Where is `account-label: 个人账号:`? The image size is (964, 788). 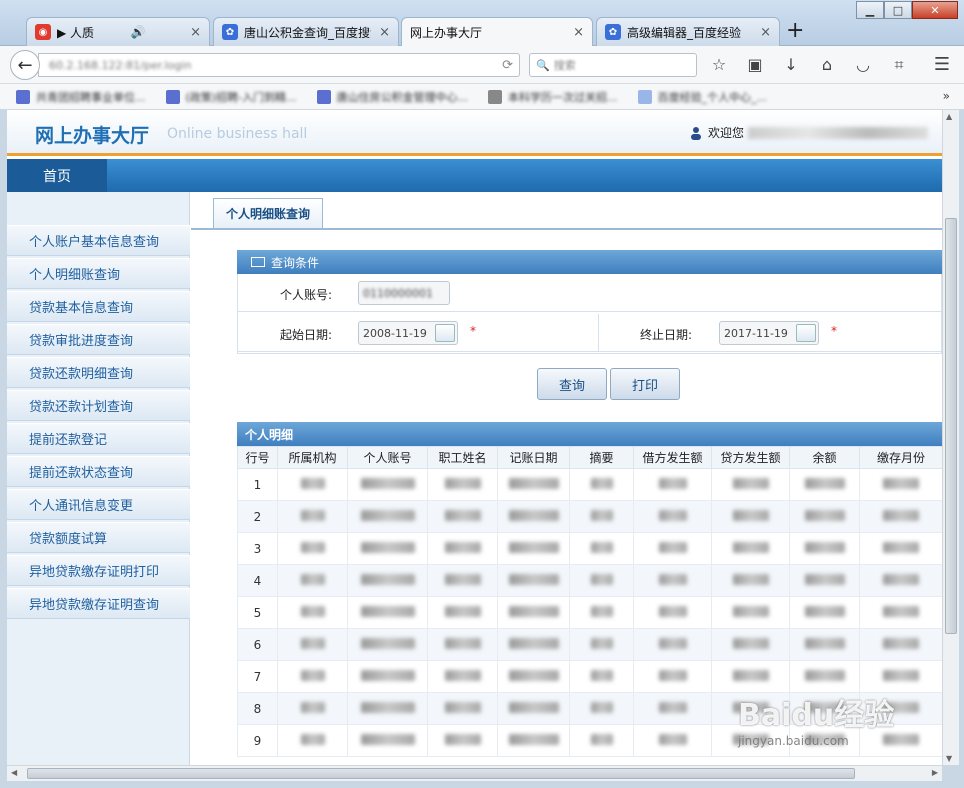
account-label: 个人账号: is located at coordinates (305, 295).